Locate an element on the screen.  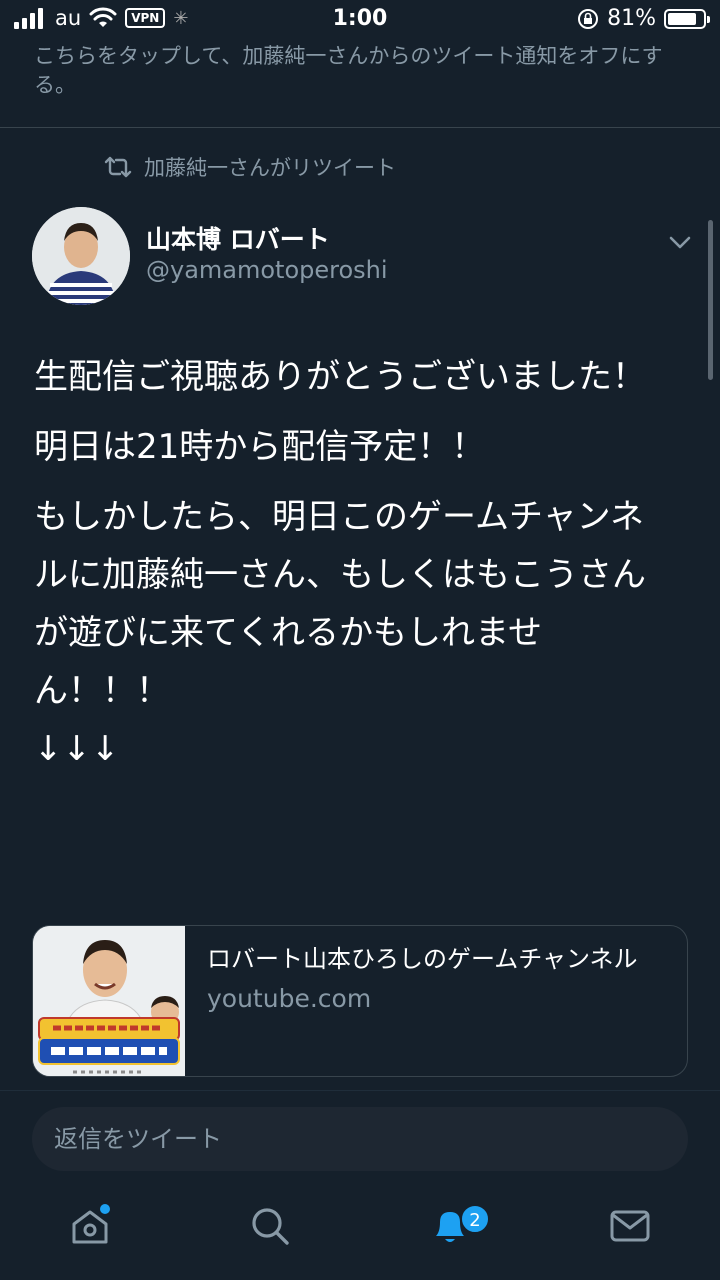
author-display-name: 山本博 ロバート is located at coordinates (238, 238).